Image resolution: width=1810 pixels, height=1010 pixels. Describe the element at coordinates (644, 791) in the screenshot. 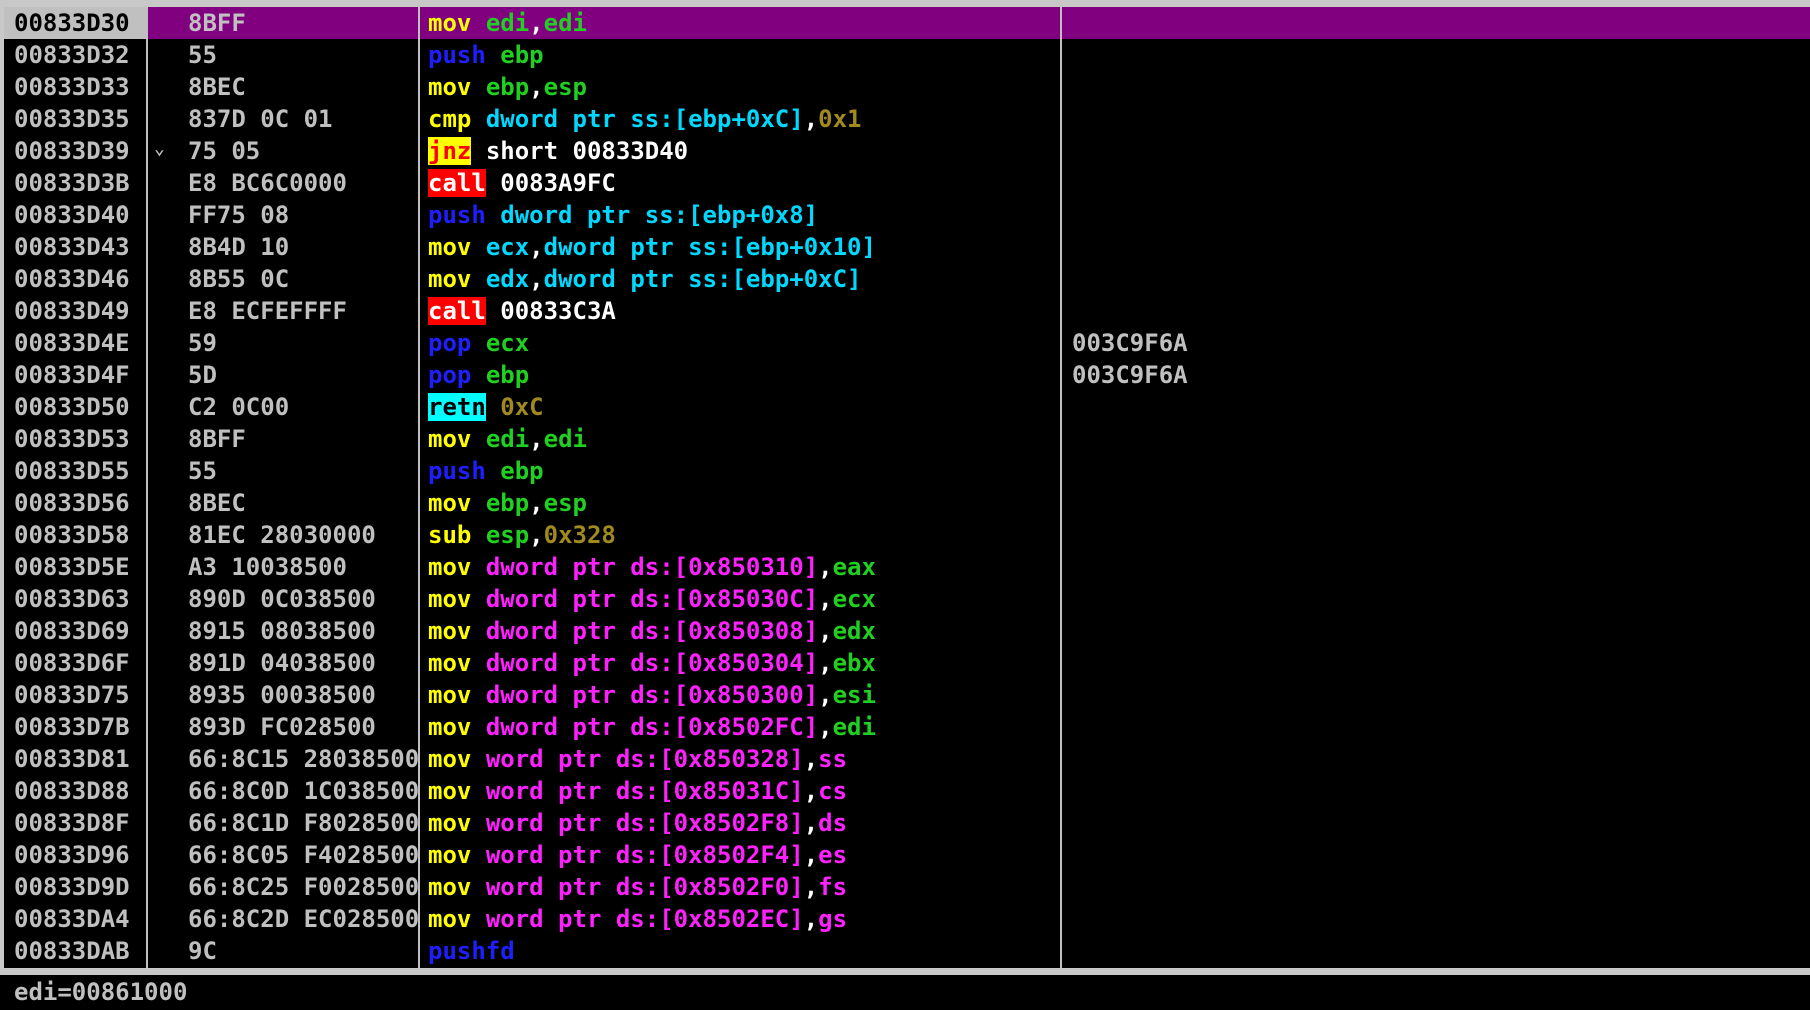

I see `instruction-token: word ptr ds:[0x85031C]` at that location.